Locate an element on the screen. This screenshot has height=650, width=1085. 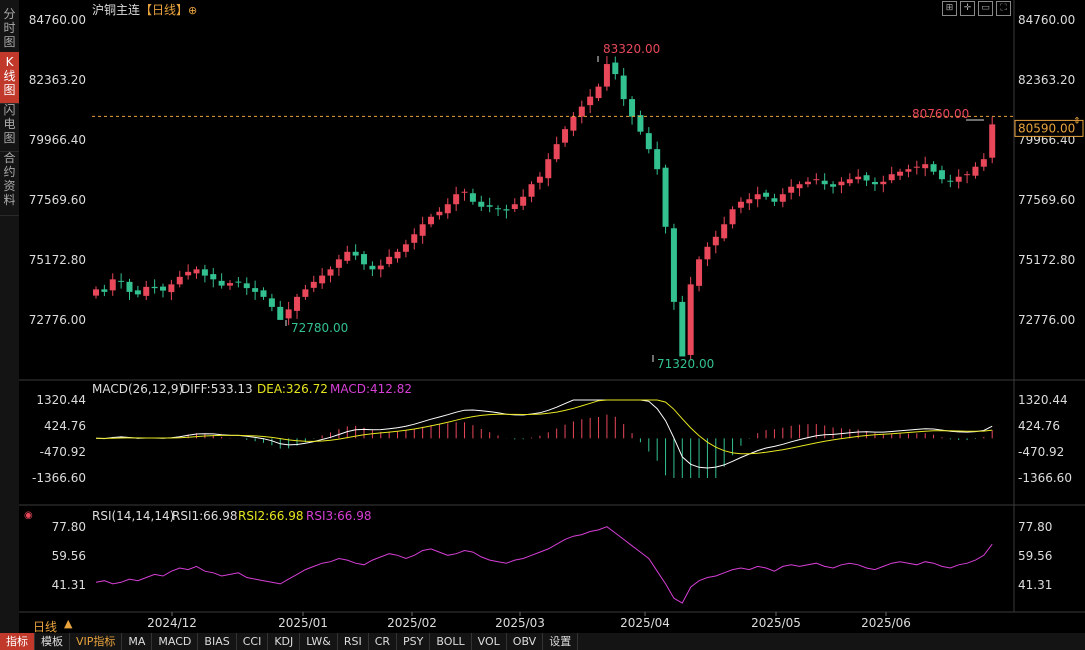
high-annotation: 83320.00 is located at coordinates (631, 49).